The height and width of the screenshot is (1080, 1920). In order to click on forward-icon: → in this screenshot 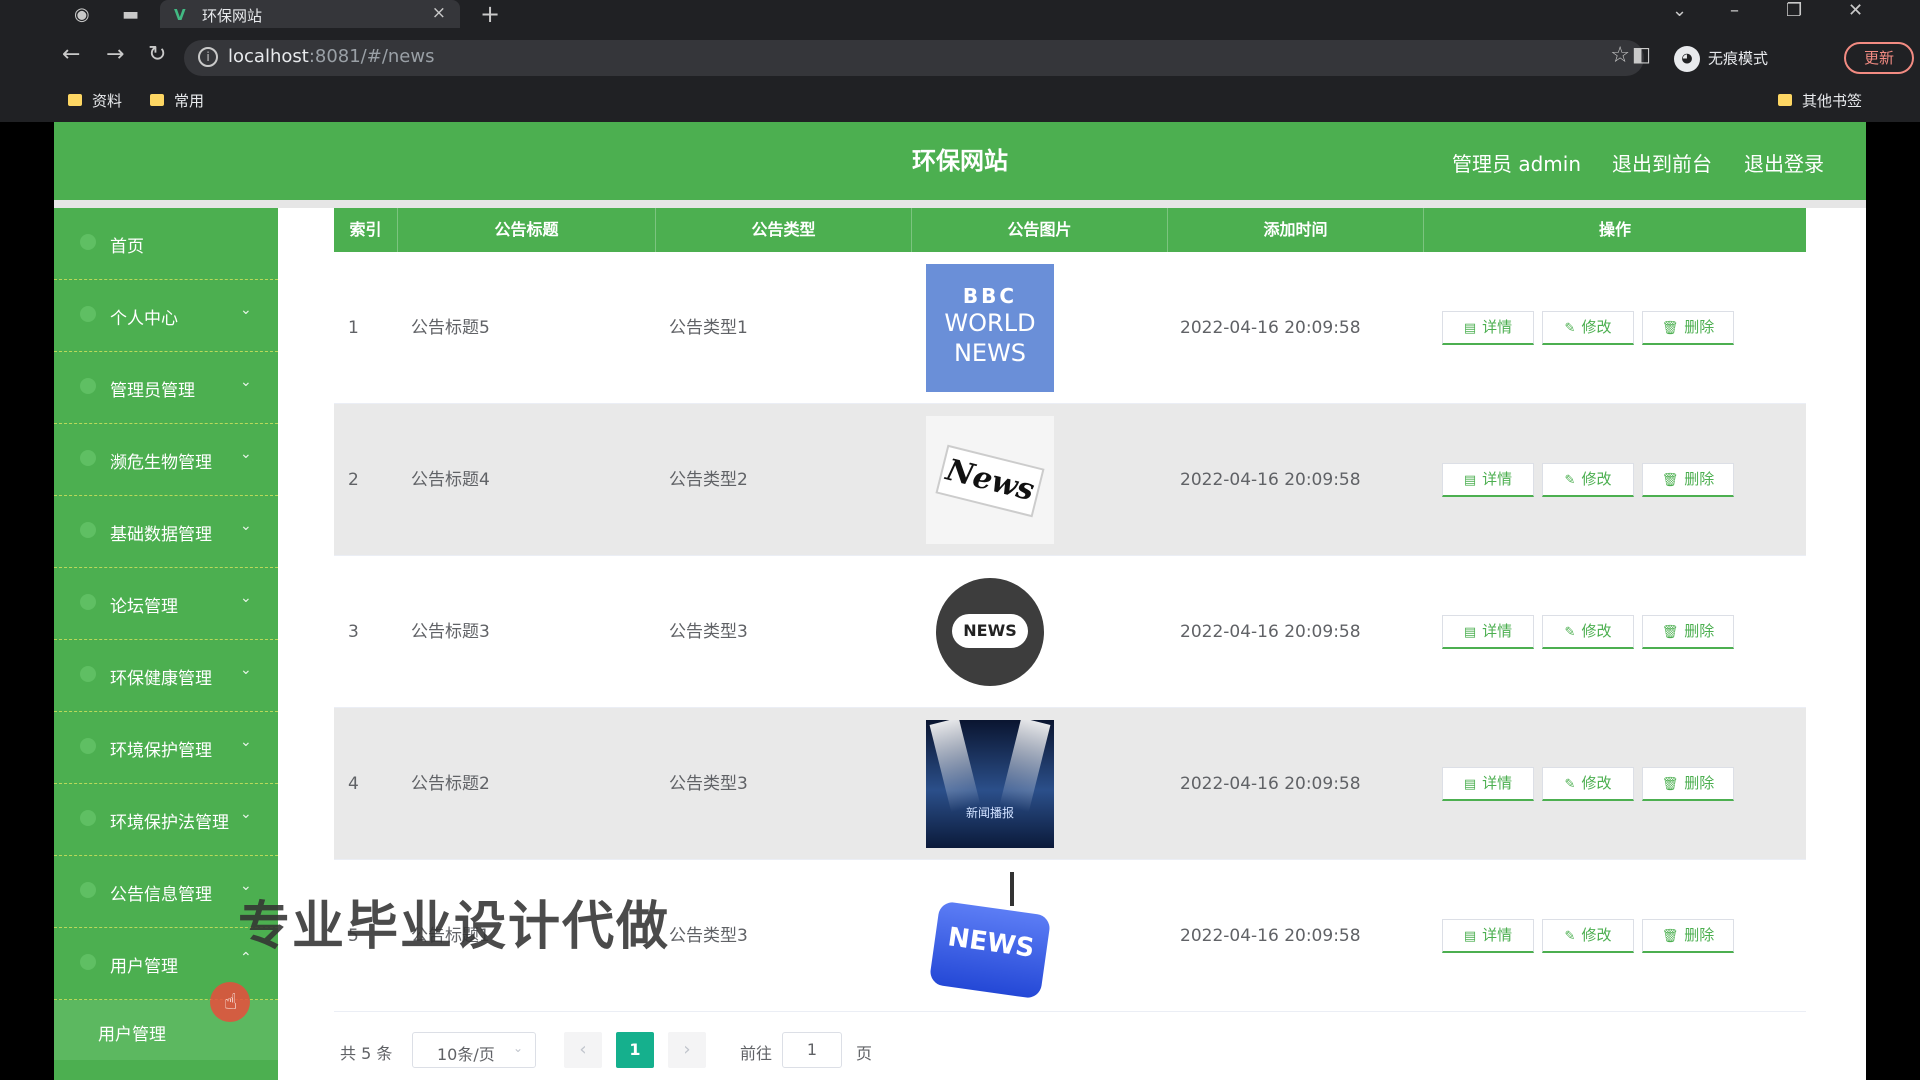, I will do `click(115, 54)`.